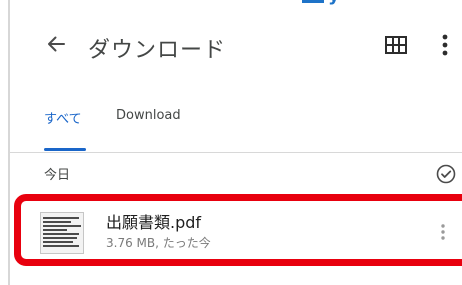 The height and width of the screenshot is (285, 462). What do you see at coordinates (446, 174) in the screenshot?
I see `check-circle-icon` at bounding box center [446, 174].